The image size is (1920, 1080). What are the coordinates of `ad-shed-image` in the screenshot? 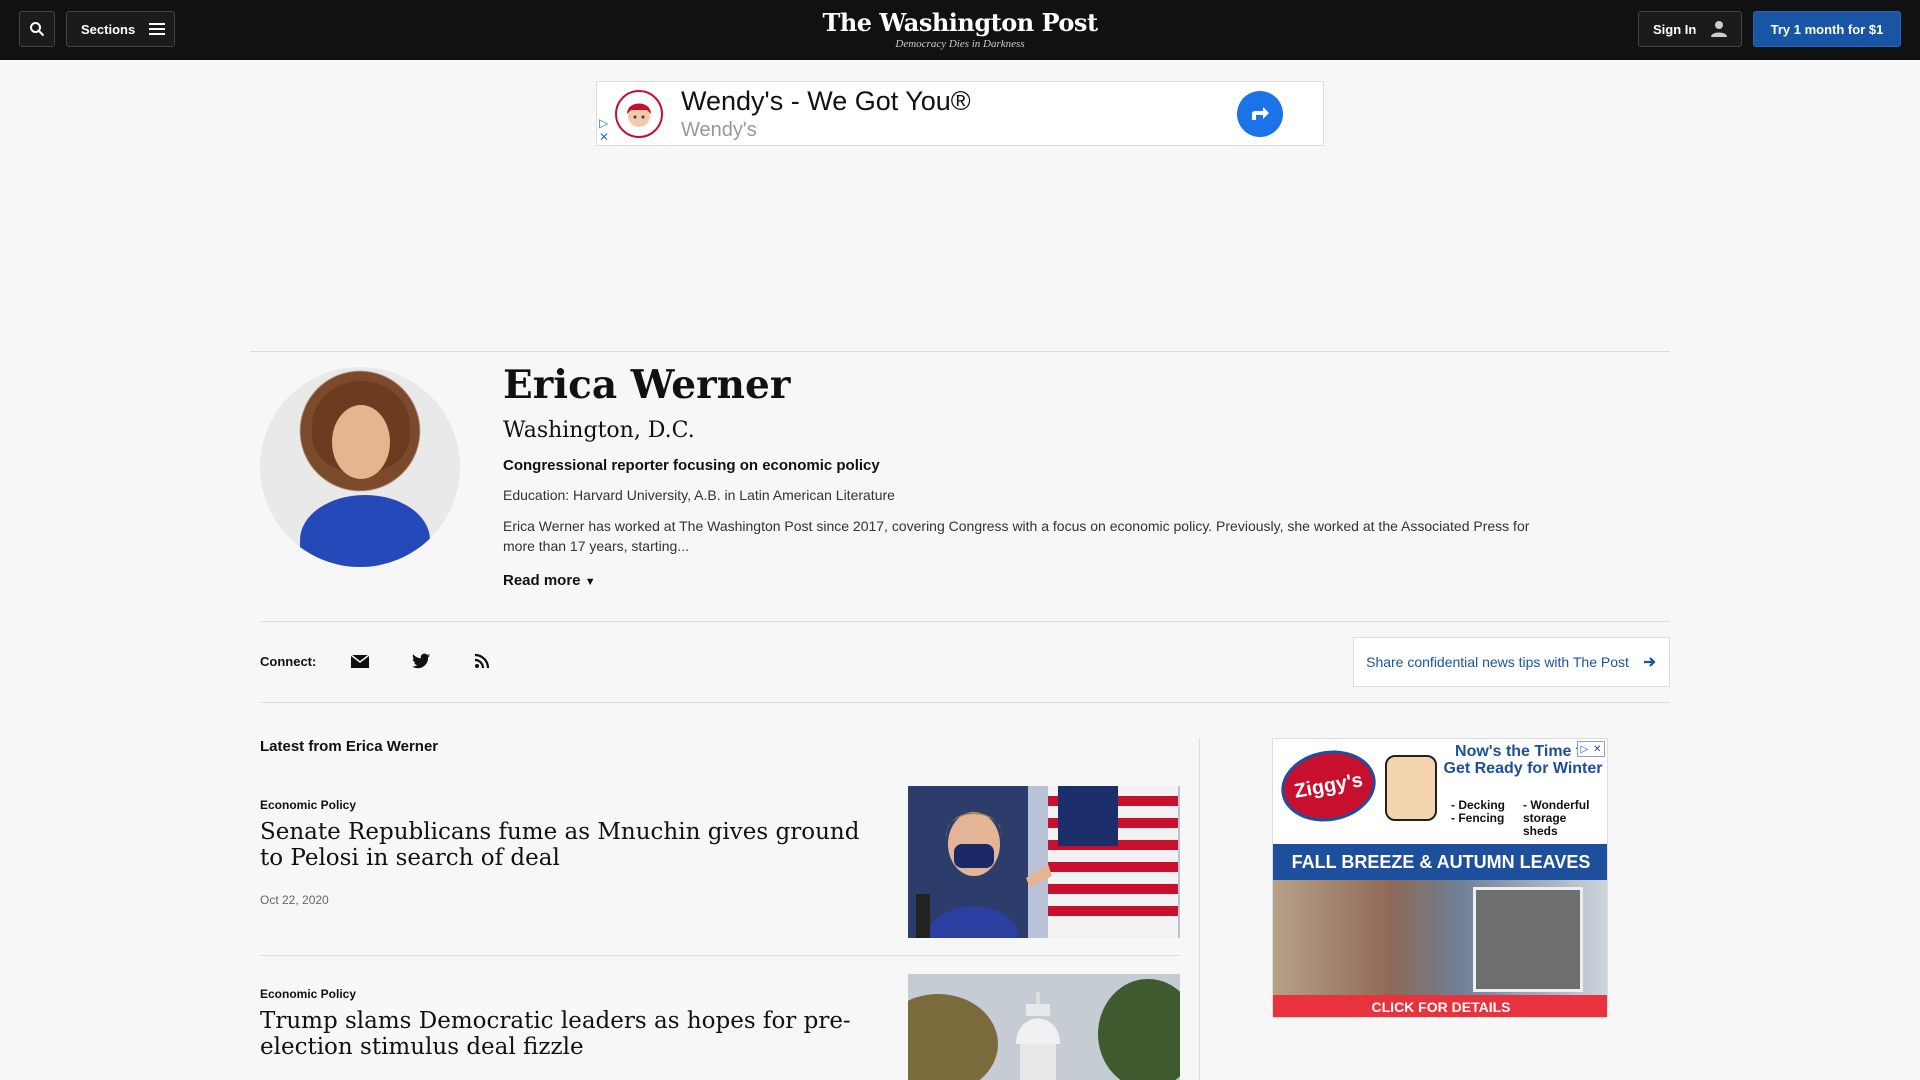 It's located at (1528, 939).